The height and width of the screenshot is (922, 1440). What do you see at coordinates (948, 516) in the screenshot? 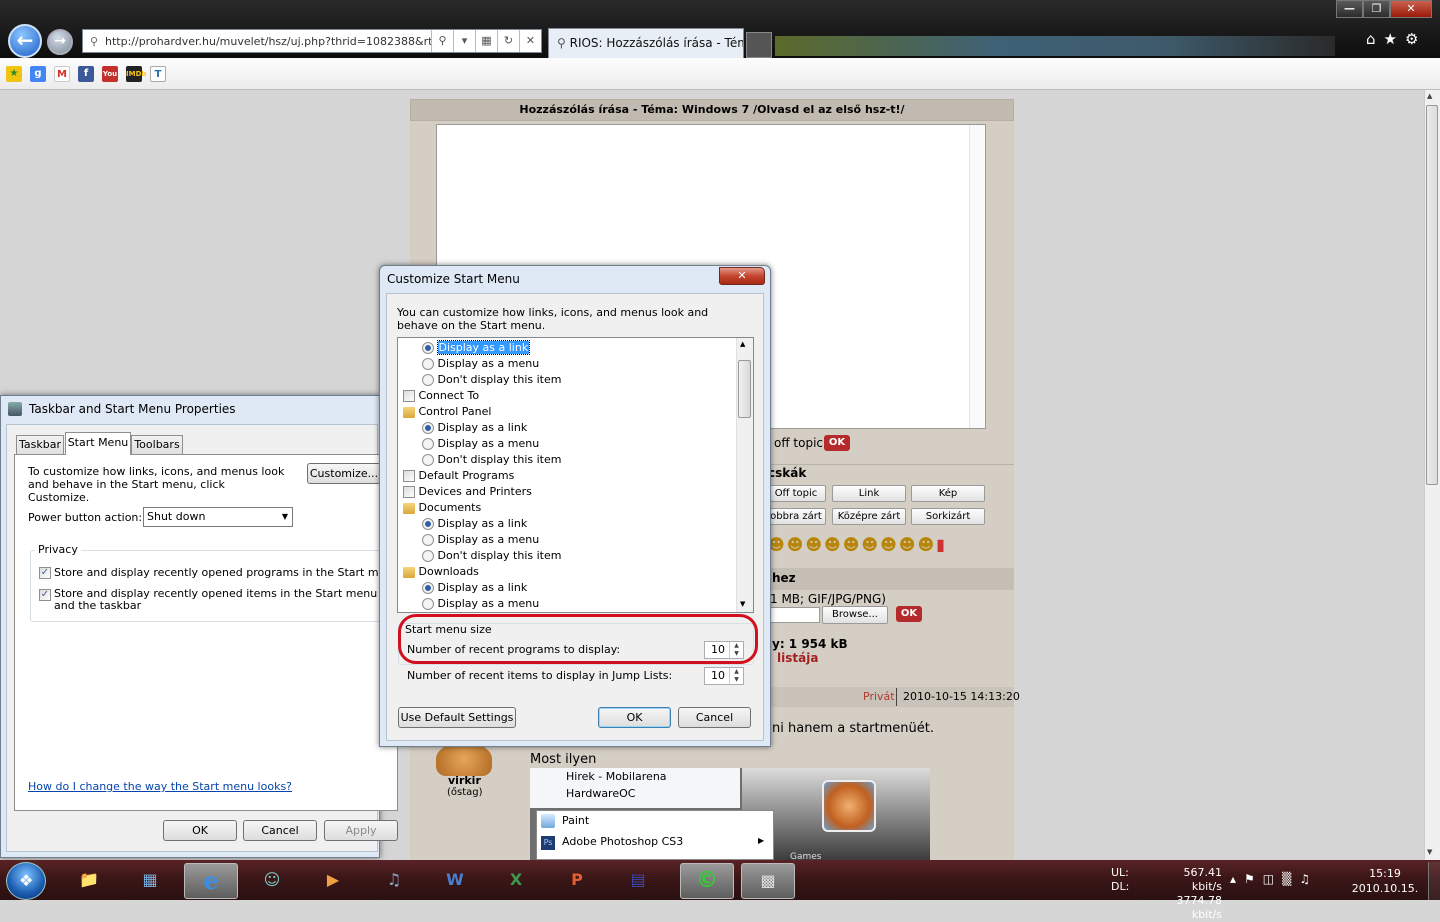
I see `justify-button: Sorkizárt` at bounding box center [948, 516].